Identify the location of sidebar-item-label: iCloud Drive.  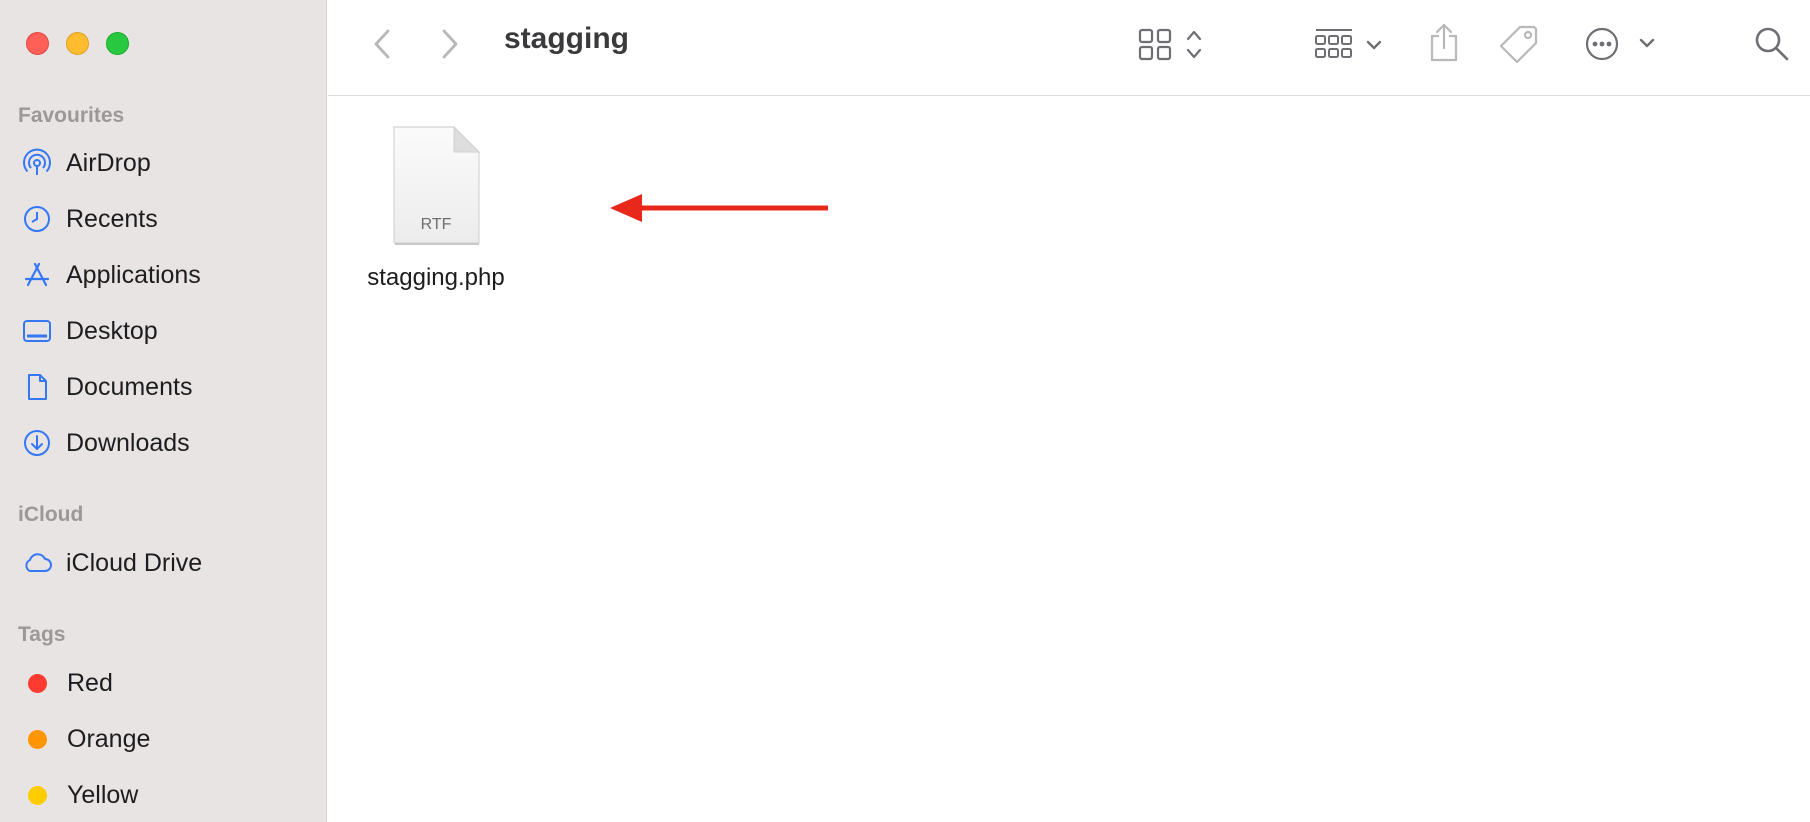
(134, 562).